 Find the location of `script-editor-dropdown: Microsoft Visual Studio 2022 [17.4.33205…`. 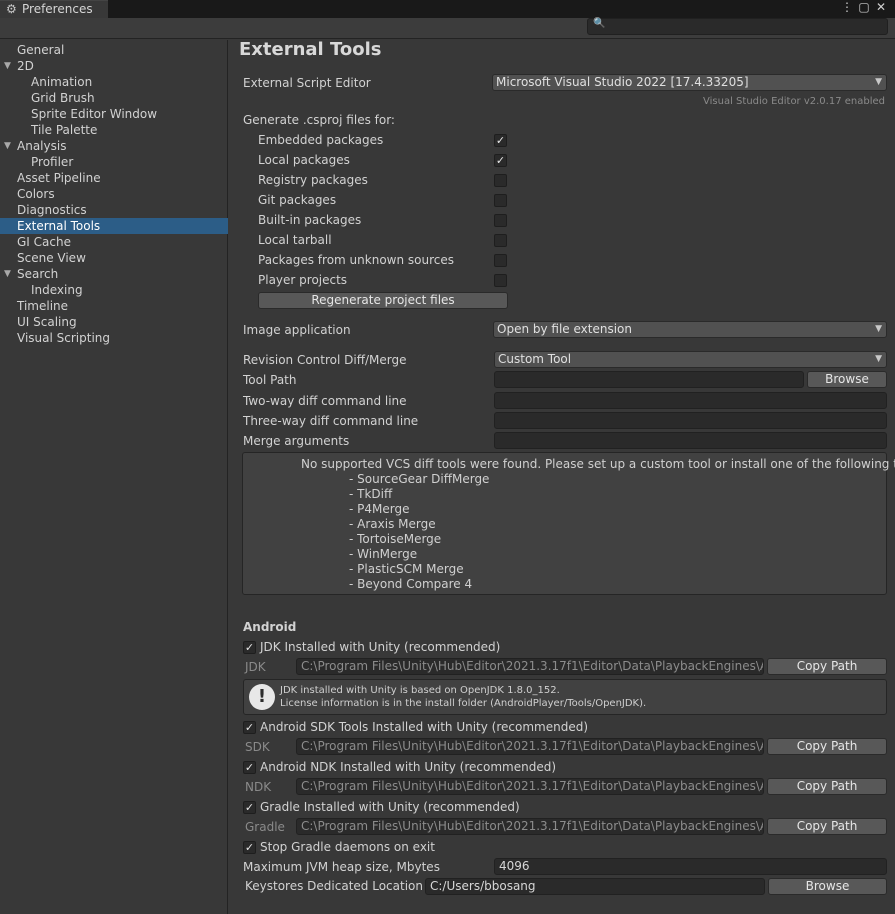

script-editor-dropdown: Microsoft Visual Studio 2022 [17.4.33205… is located at coordinates (689, 82).